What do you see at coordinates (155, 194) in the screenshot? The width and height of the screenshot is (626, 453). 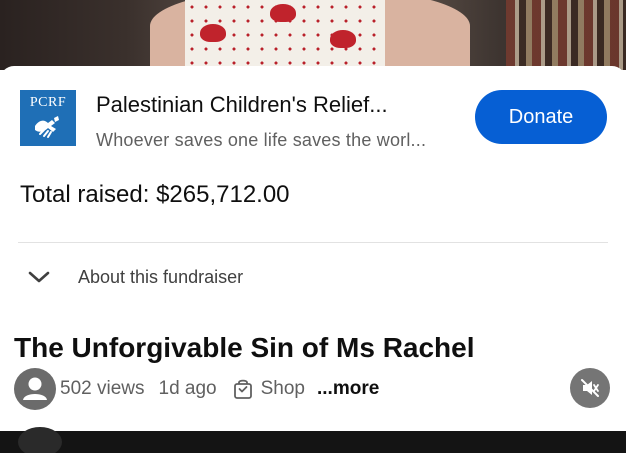 I see `total-raised: Total raised: $265,712.00` at bounding box center [155, 194].